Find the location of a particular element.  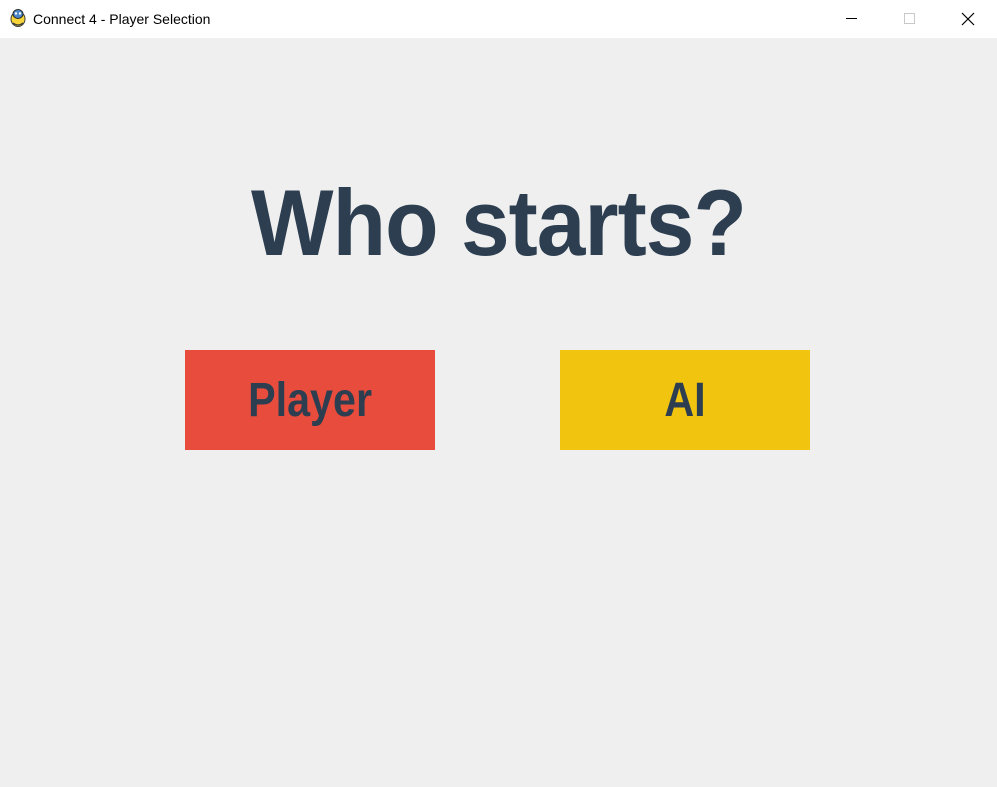

ai-button-label: AI is located at coordinates (685, 400).